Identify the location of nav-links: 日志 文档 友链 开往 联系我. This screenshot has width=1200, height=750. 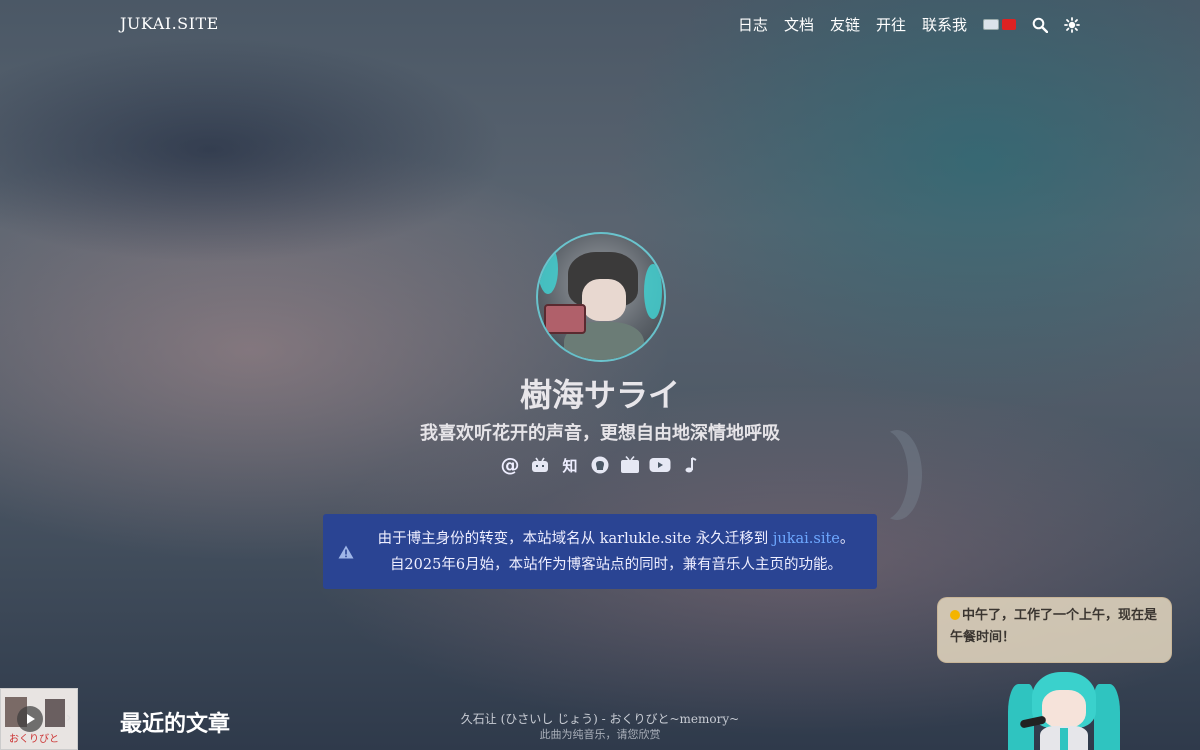
(909, 24).